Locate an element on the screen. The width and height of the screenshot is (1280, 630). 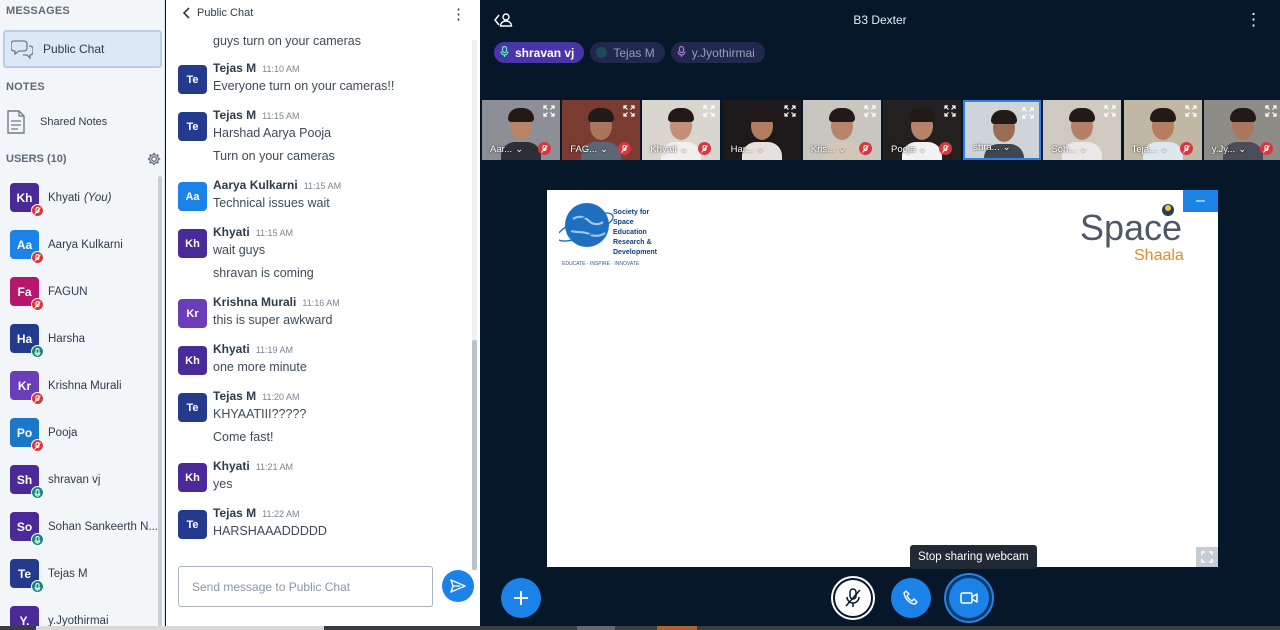
logo-line-3: Education is located at coordinates (630, 232).